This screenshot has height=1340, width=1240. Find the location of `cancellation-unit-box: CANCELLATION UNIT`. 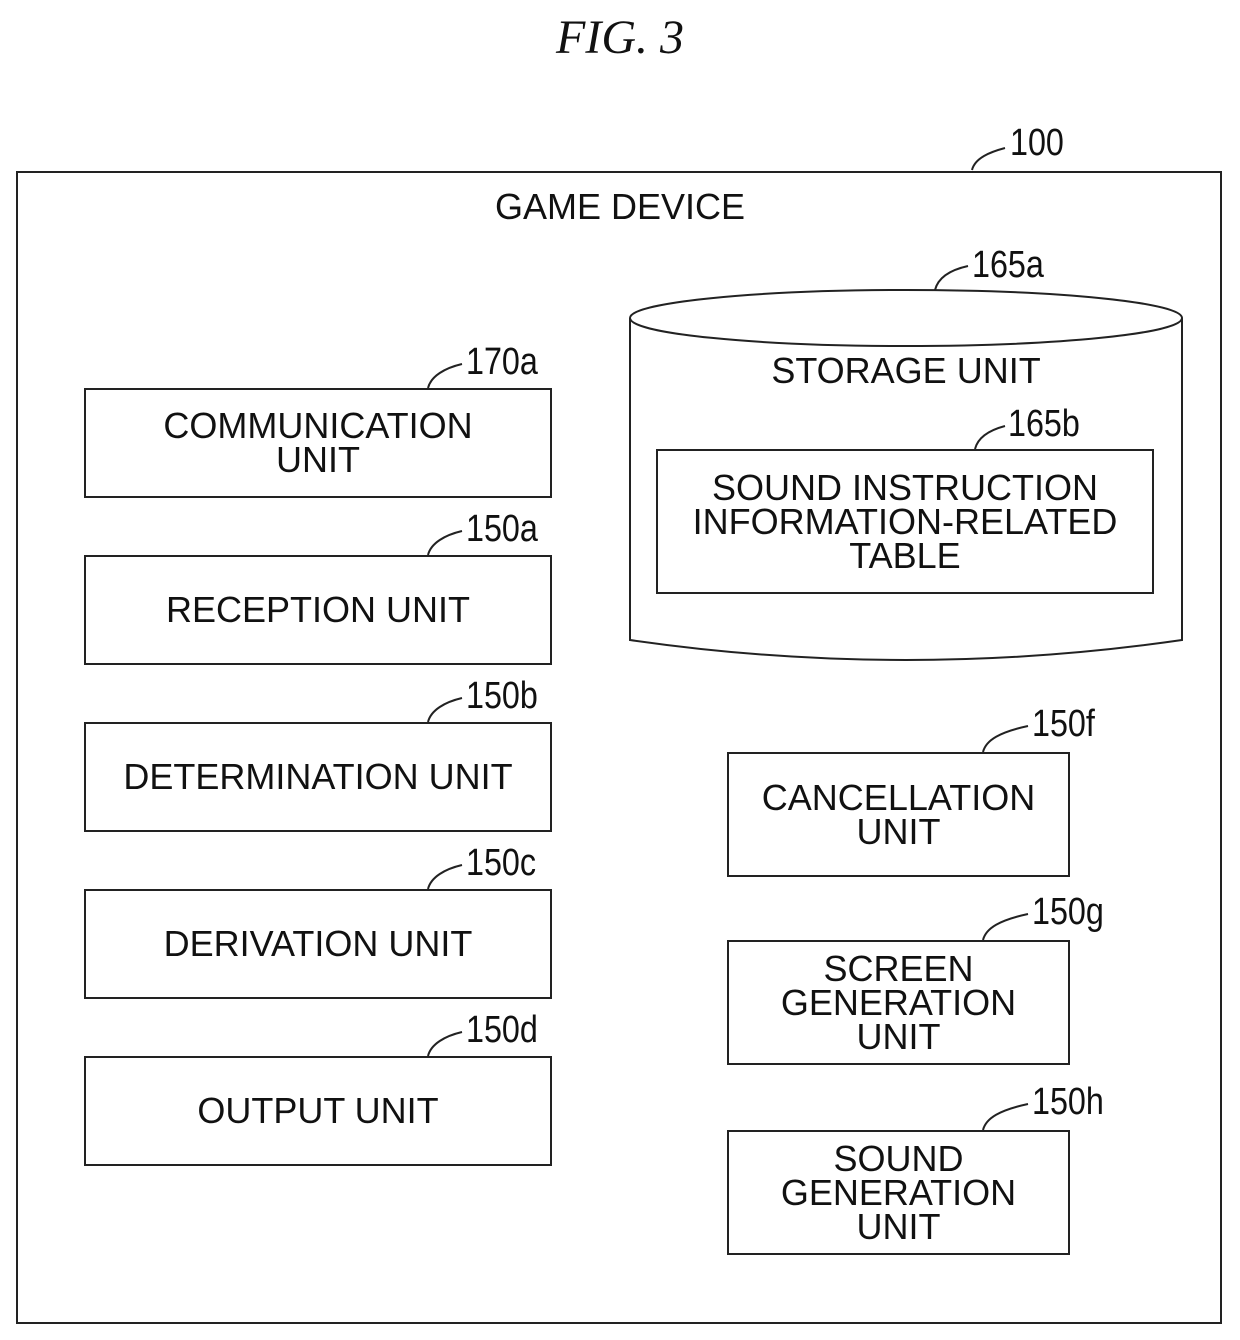

cancellation-unit-box: CANCELLATION UNIT is located at coordinates (898, 814).